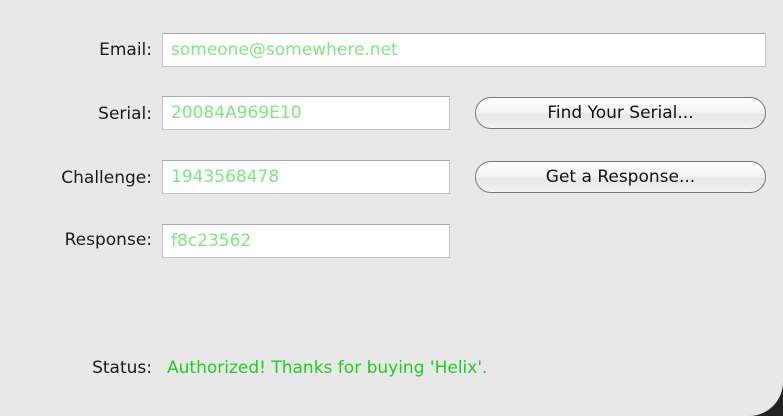  What do you see at coordinates (306, 241) in the screenshot?
I see `response-field: f8c23562` at bounding box center [306, 241].